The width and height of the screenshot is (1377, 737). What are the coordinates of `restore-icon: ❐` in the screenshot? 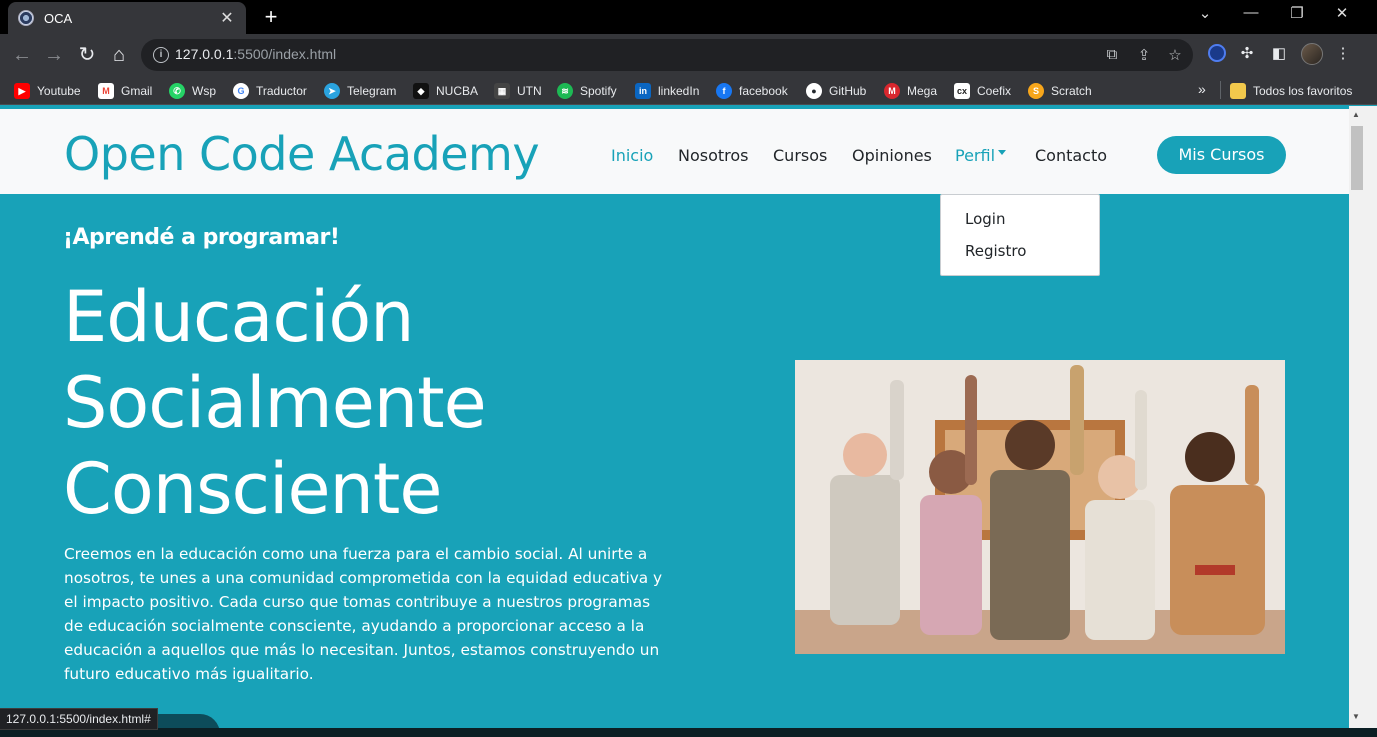 It's located at (1297, 13).